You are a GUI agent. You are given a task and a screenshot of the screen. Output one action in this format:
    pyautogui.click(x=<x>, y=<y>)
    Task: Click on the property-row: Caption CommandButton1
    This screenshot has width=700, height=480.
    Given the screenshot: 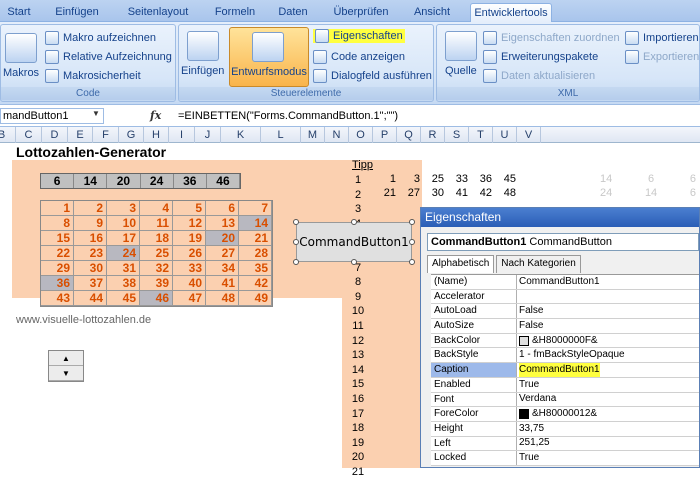 What is the action you would take?
    pyautogui.click(x=565, y=370)
    